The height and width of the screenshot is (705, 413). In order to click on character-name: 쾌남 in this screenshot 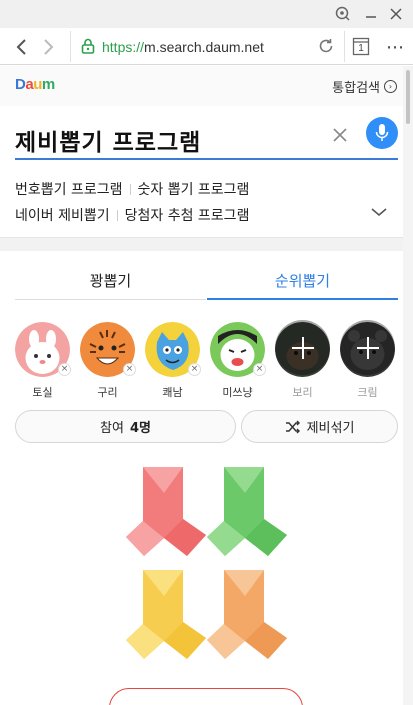, I will do `click(172, 392)`.